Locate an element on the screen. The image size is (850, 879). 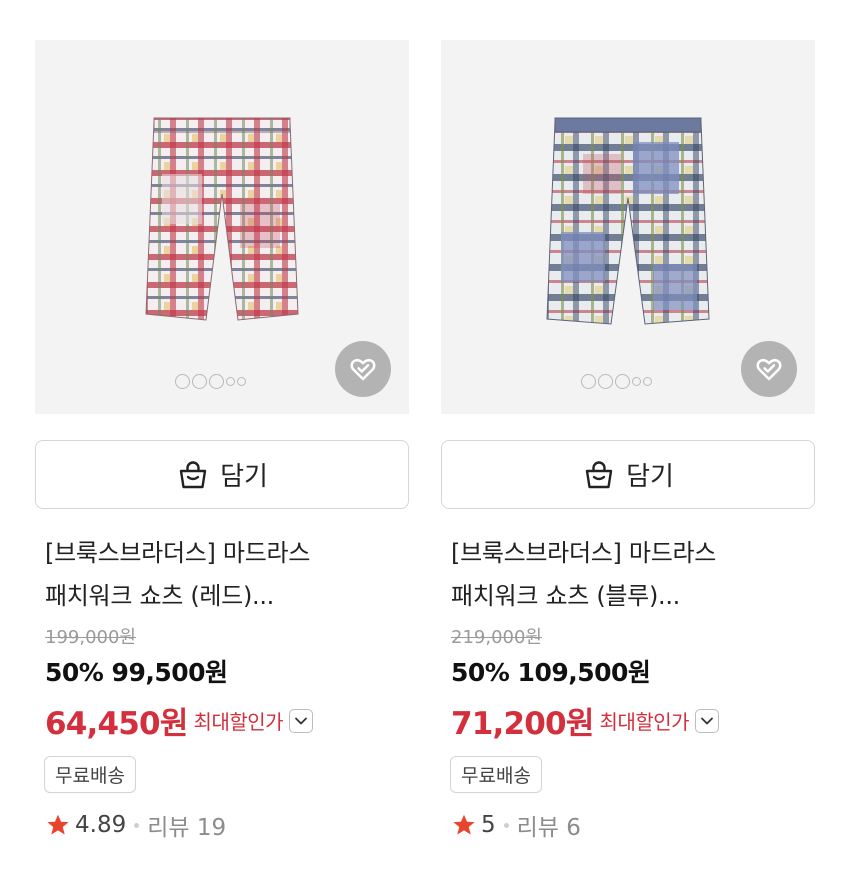
max-discount-row: 64,450원 최대할인가 is located at coordinates (179, 720).